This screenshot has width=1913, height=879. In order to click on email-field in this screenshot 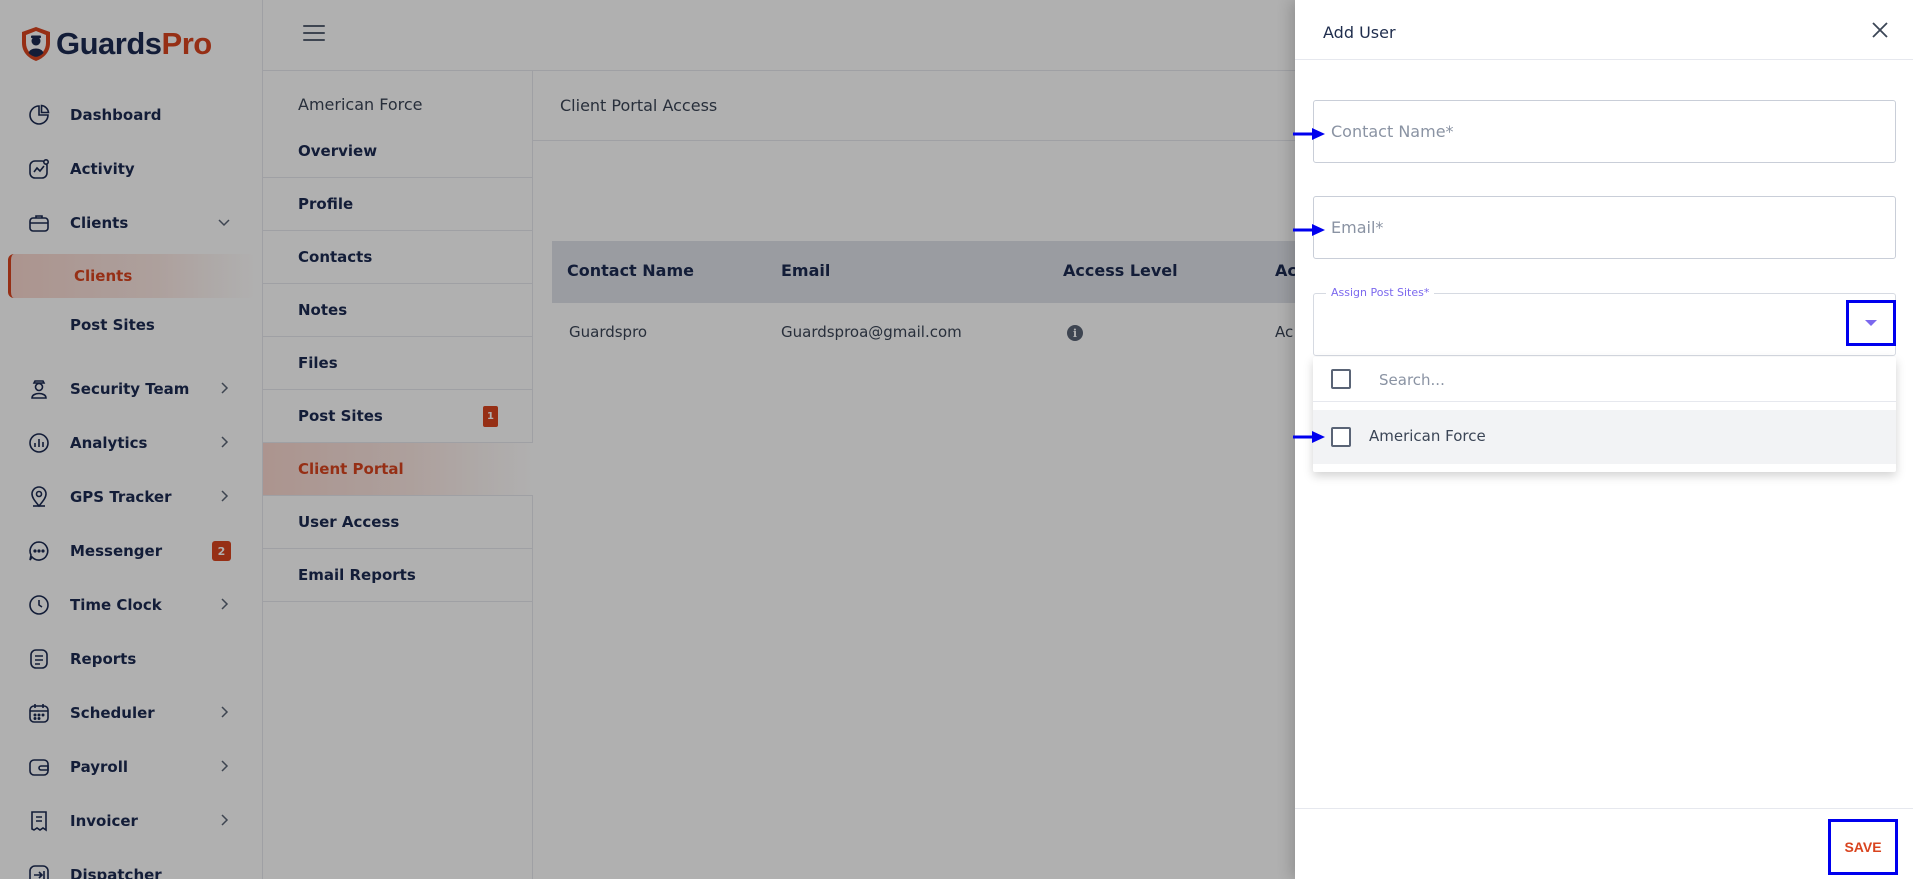, I will do `click(1604, 227)`.